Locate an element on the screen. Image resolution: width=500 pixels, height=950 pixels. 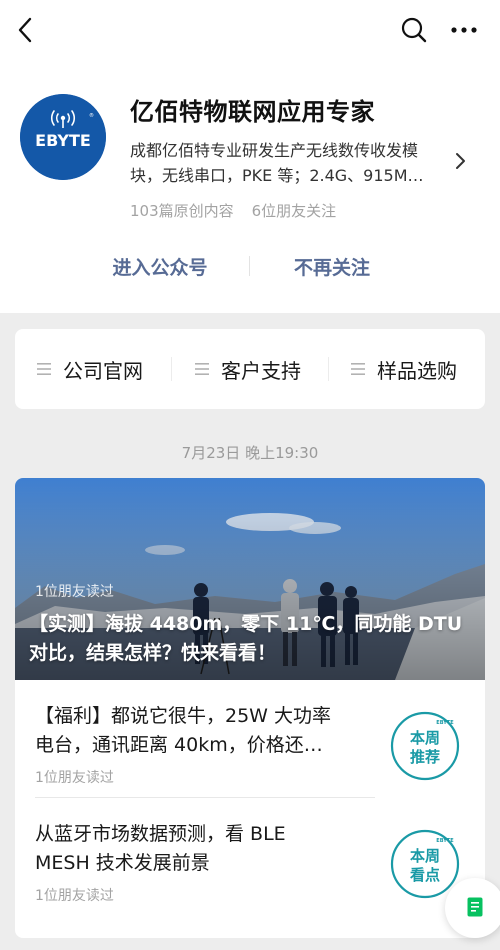
feed-date: 7月23日 晚上19:30 is located at coordinates (250, 453).